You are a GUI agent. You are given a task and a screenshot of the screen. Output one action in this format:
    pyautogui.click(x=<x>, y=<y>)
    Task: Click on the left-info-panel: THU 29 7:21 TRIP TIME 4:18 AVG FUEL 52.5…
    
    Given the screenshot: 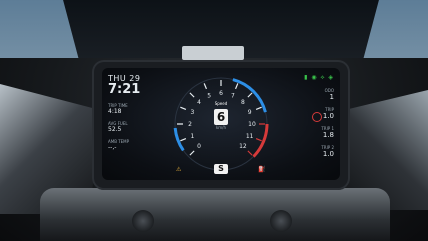 What is the action you would take?
    pyautogui.click(x=139, y=112)
    